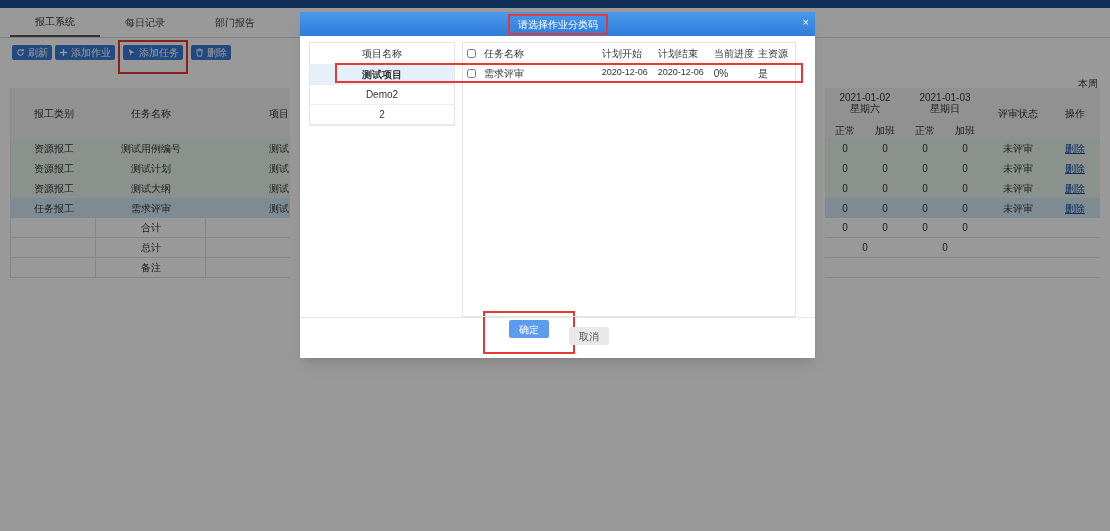  I want to click on table-cell-text: 任务报工, so click(53, 208).